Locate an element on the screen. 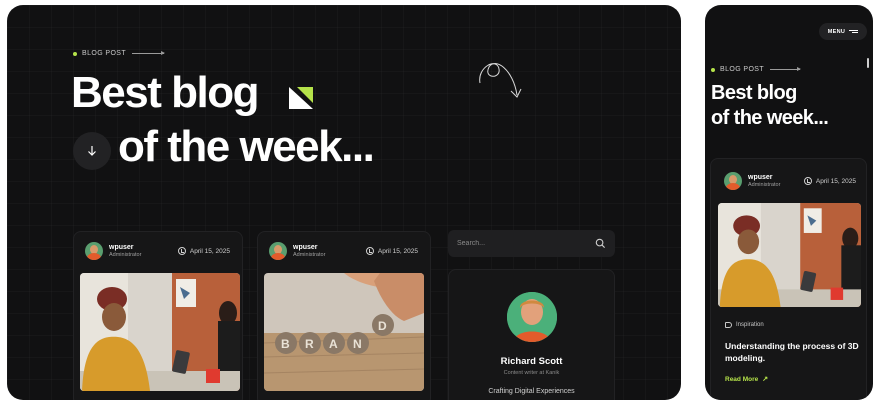 The image size is (880, 408). scroll-down-button is located at coordinates (92, 151).